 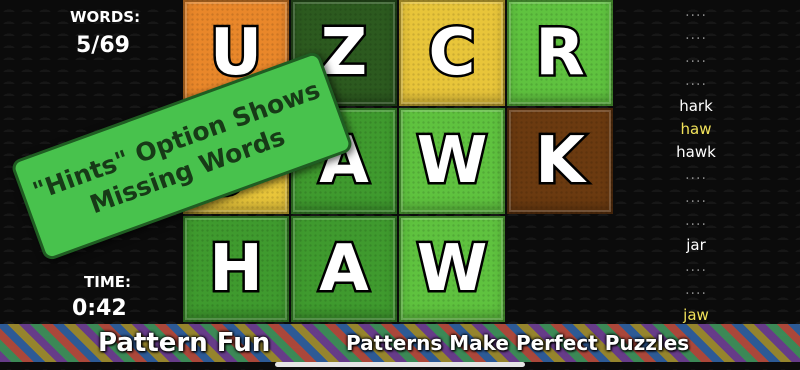 I want to click on letter-tile: K, so click(x=560, y=161).